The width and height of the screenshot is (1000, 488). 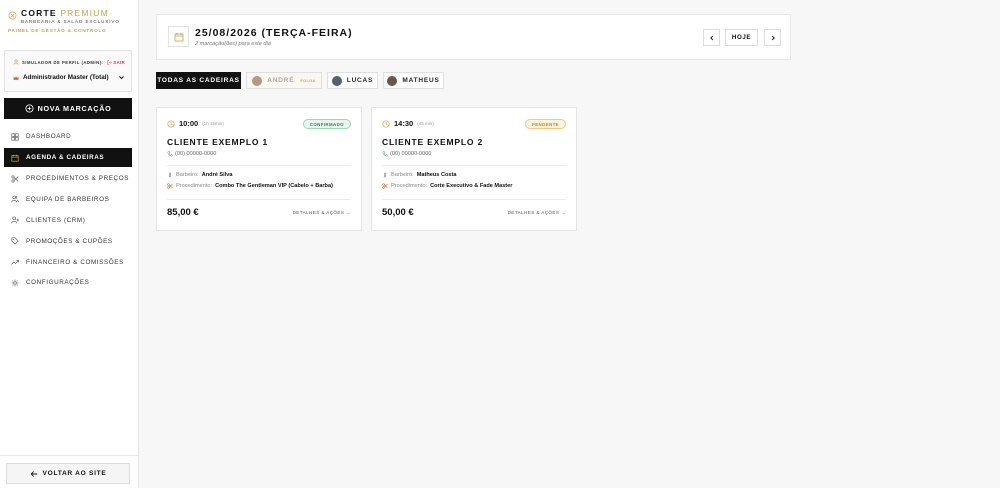 What do you see at coordinates (69, 455) in the screenshot?
I see `sidebar-divider` at bounding box center [69, 455].